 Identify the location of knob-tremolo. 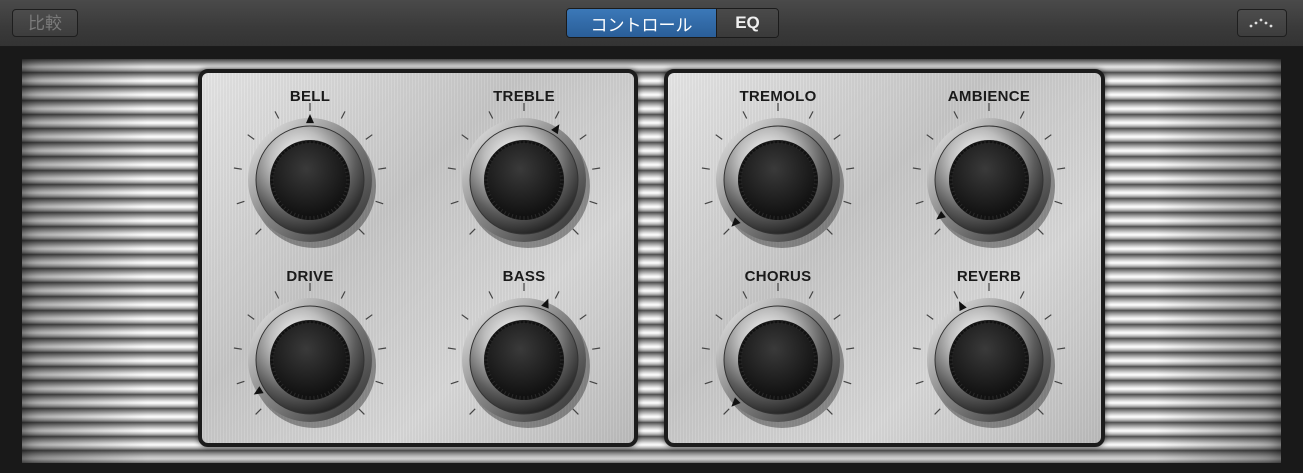
(778, 180).